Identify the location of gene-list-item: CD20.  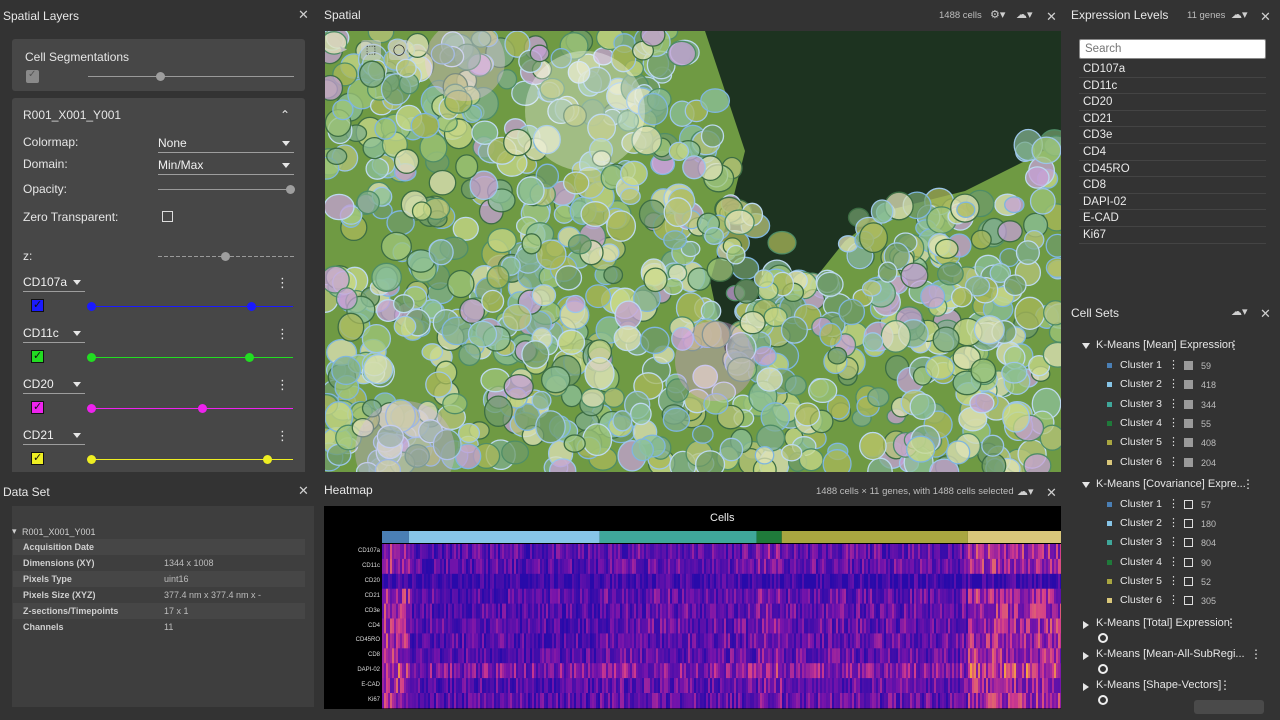
(1172, 102).